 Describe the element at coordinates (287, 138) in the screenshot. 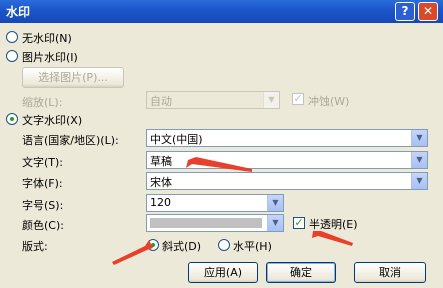

I see `language-select: 中文(中国) ▼` at that location.